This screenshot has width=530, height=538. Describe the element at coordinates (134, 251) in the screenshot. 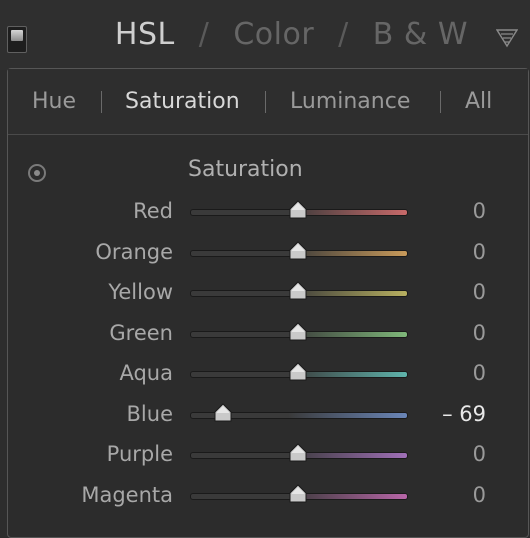

I see `slider-label: Orange` at that location.